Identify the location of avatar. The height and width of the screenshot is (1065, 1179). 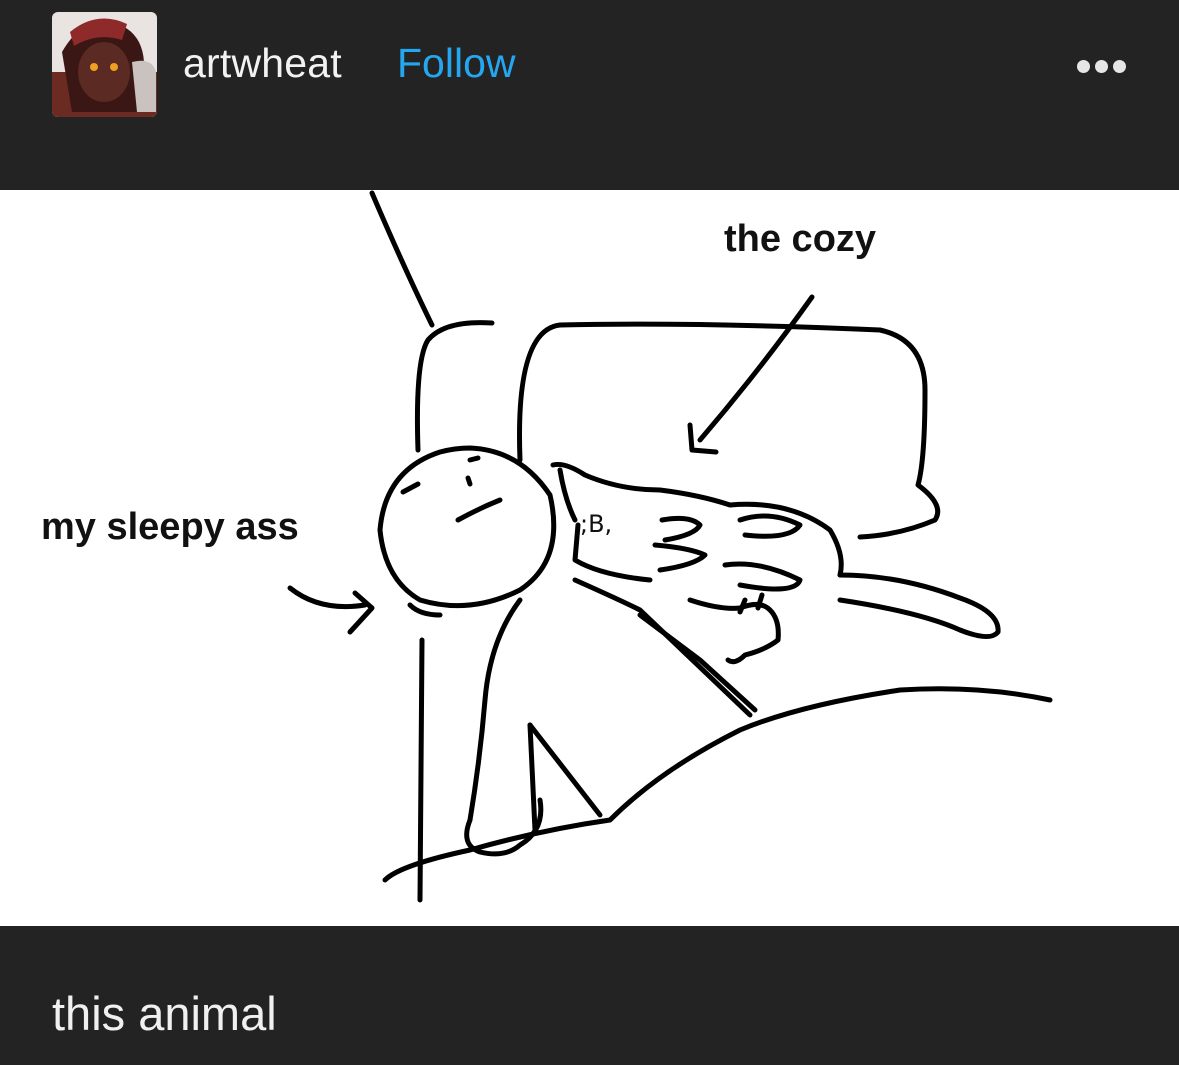
(104, 64).